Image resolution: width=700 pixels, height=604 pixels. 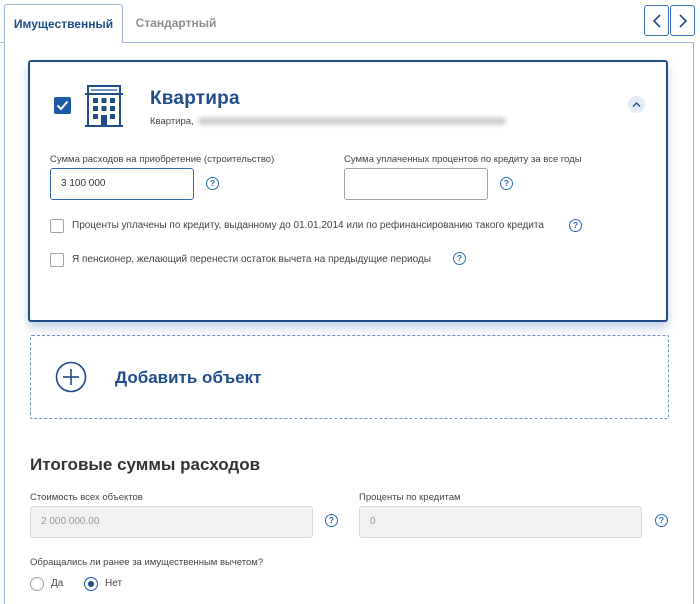 What do you see at coordinates (352, 121) in the screenshot?
I see `object-address-redacted` at bounding box center [352, 121].